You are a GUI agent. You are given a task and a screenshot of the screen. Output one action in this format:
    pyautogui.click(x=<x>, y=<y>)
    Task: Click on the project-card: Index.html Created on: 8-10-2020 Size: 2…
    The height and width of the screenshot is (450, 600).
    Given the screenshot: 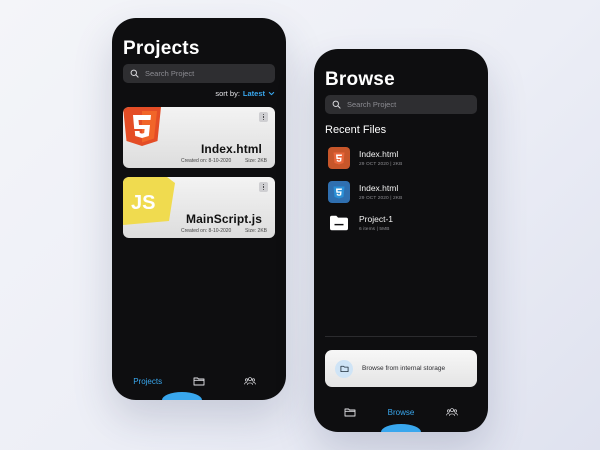 What is the action you would take?
    pyautogui.click(x=199, y=137)
    